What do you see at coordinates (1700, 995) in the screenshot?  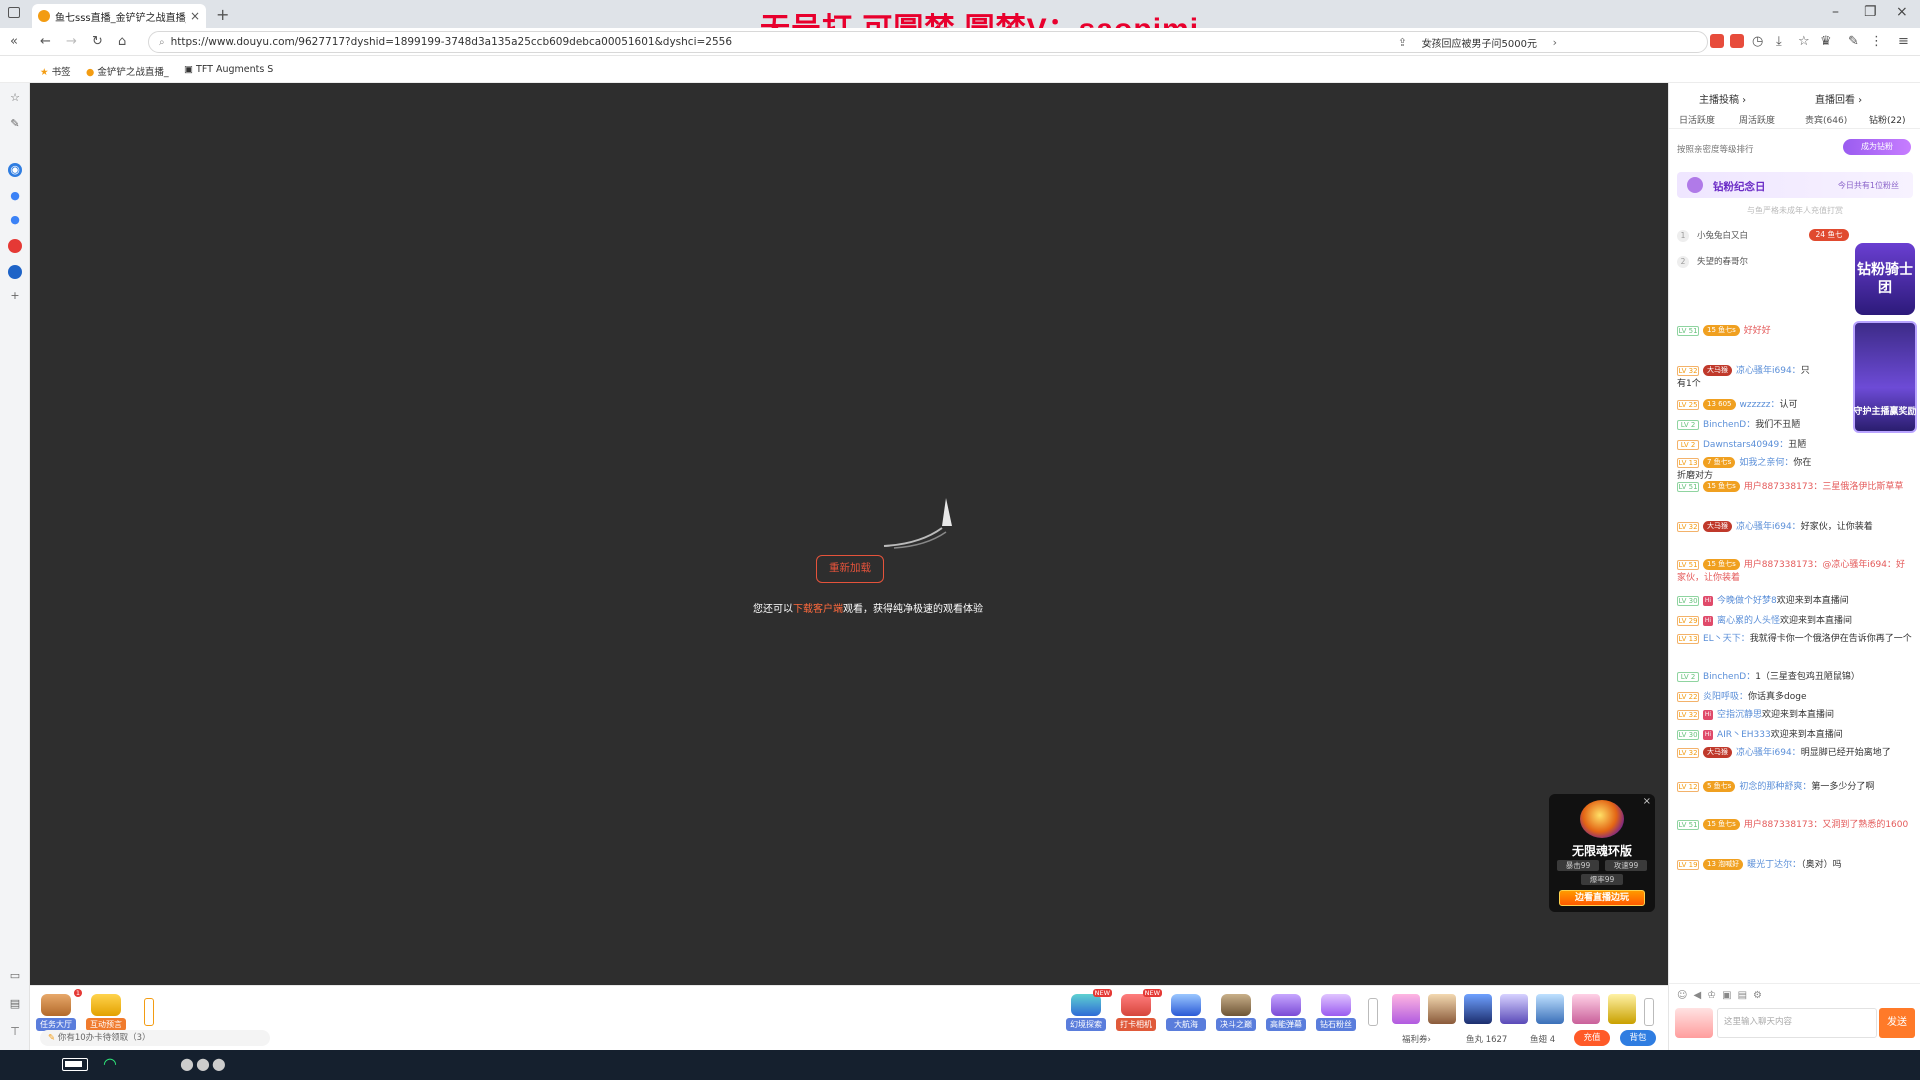 I see `speaker-icon: ◀` at bounding box center [1700, 995].